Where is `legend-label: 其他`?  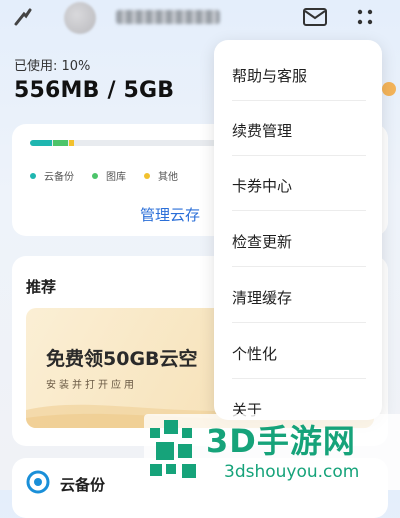
legend-label: 其他 is located at coordinates (168, 177).